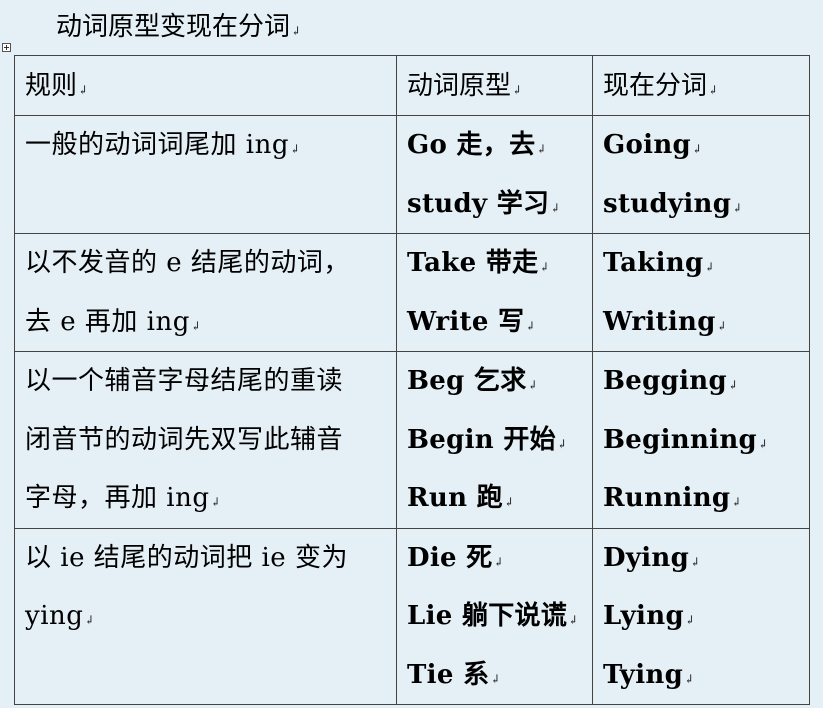  Describe the element at coordinates (647, 145) in the screenshot. I see `present-participle-line: Going` at that location.